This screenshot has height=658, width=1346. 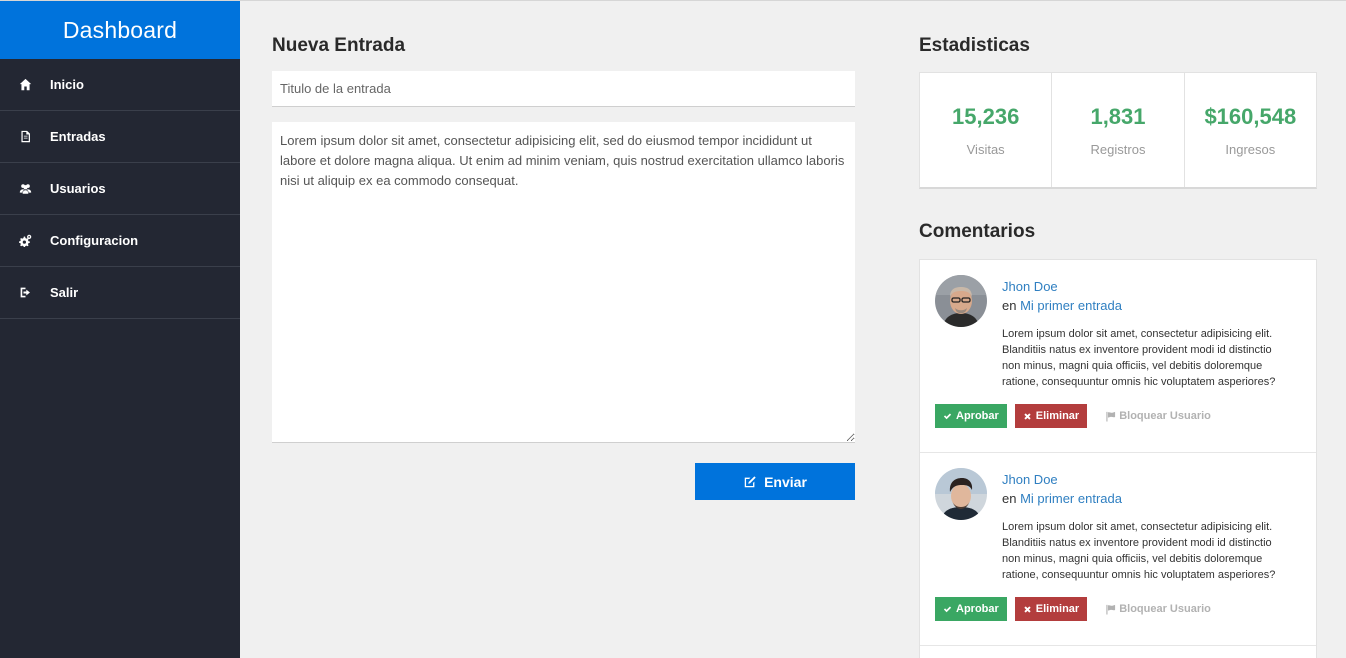 I want to click on stat-label: Registros, so click(x=1118, y=149).